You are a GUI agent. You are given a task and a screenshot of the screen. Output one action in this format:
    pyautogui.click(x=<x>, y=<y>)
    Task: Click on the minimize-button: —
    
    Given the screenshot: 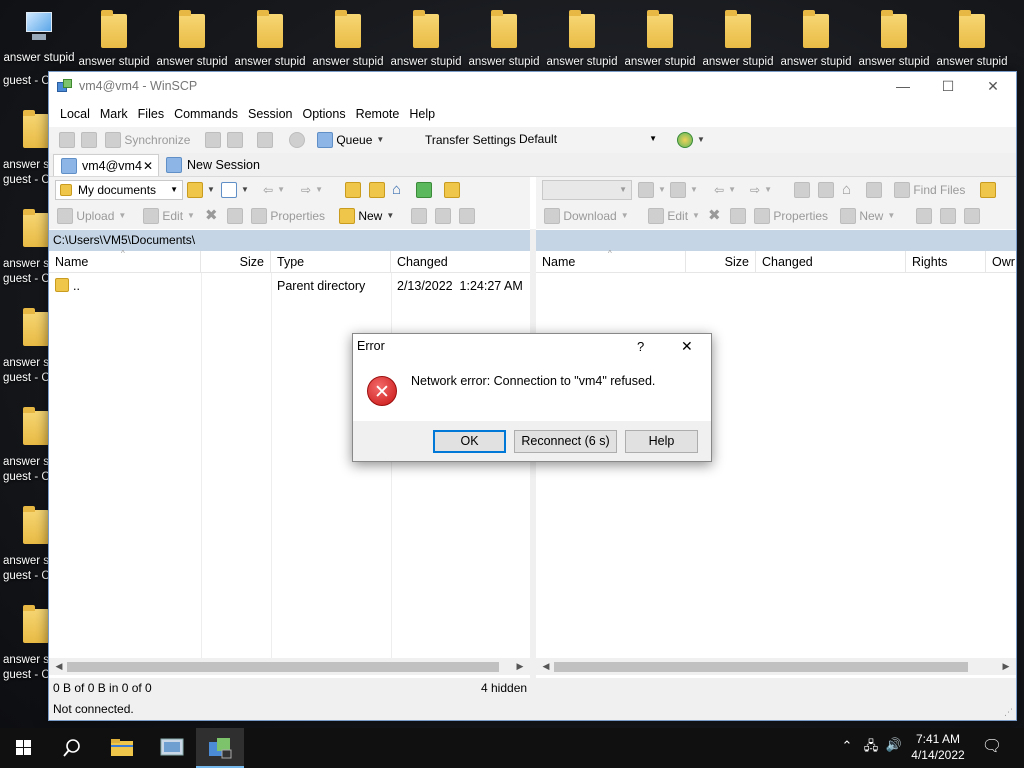 What is the action you would take?
    pyautogui.click(x=903, y=86)
    